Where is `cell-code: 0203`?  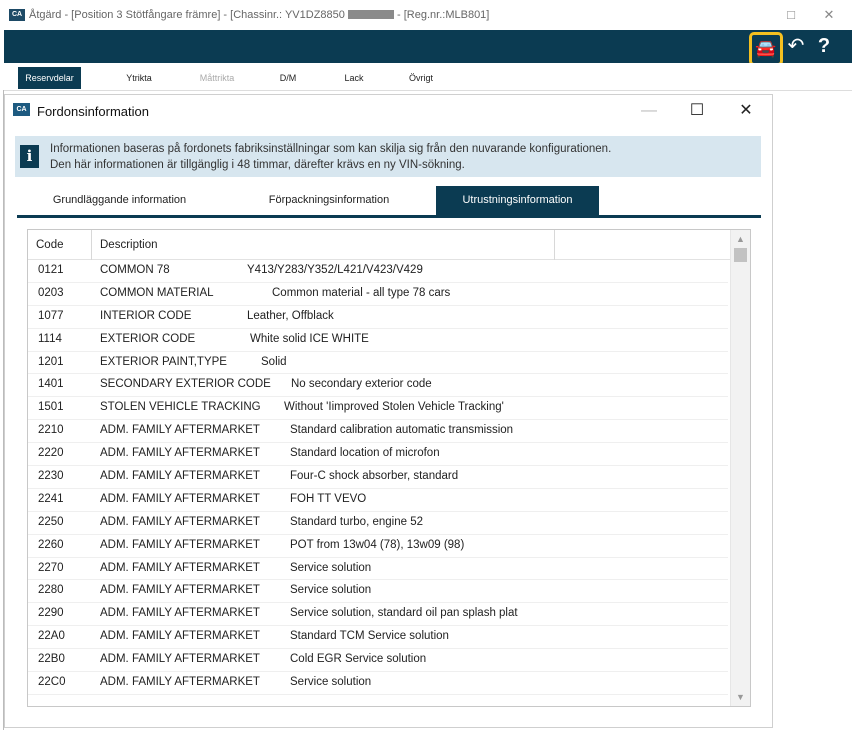
cell-code: 0203 is located at coordinates (51, 292).